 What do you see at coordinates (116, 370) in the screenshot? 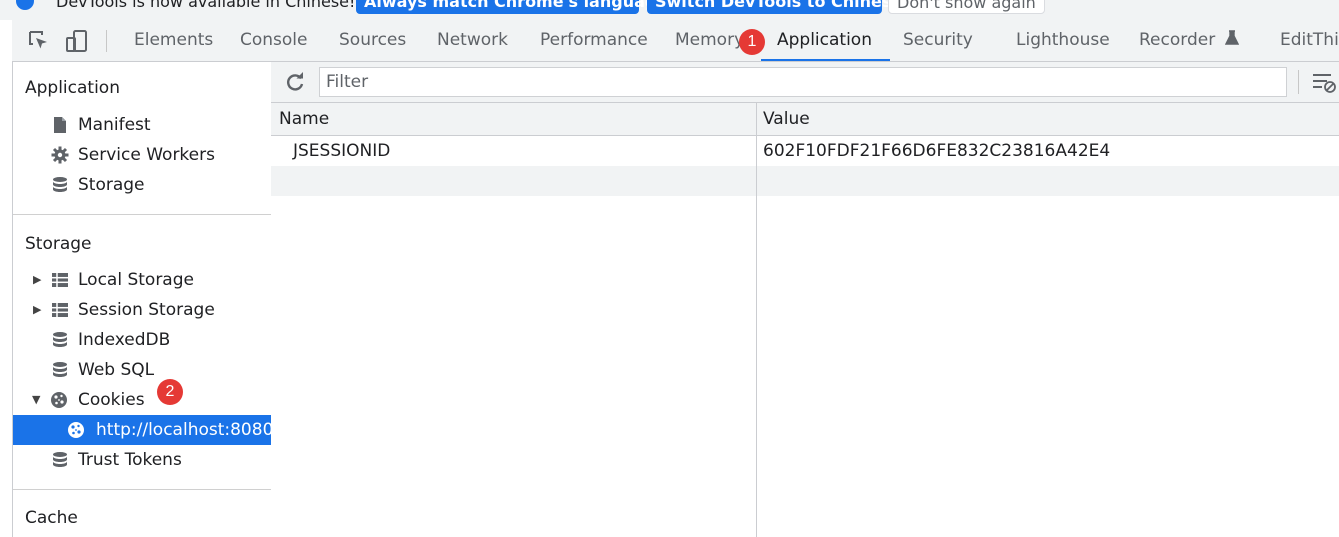
I see `sidebar-item-label: Web SQL` at bounding box center [116, 370].